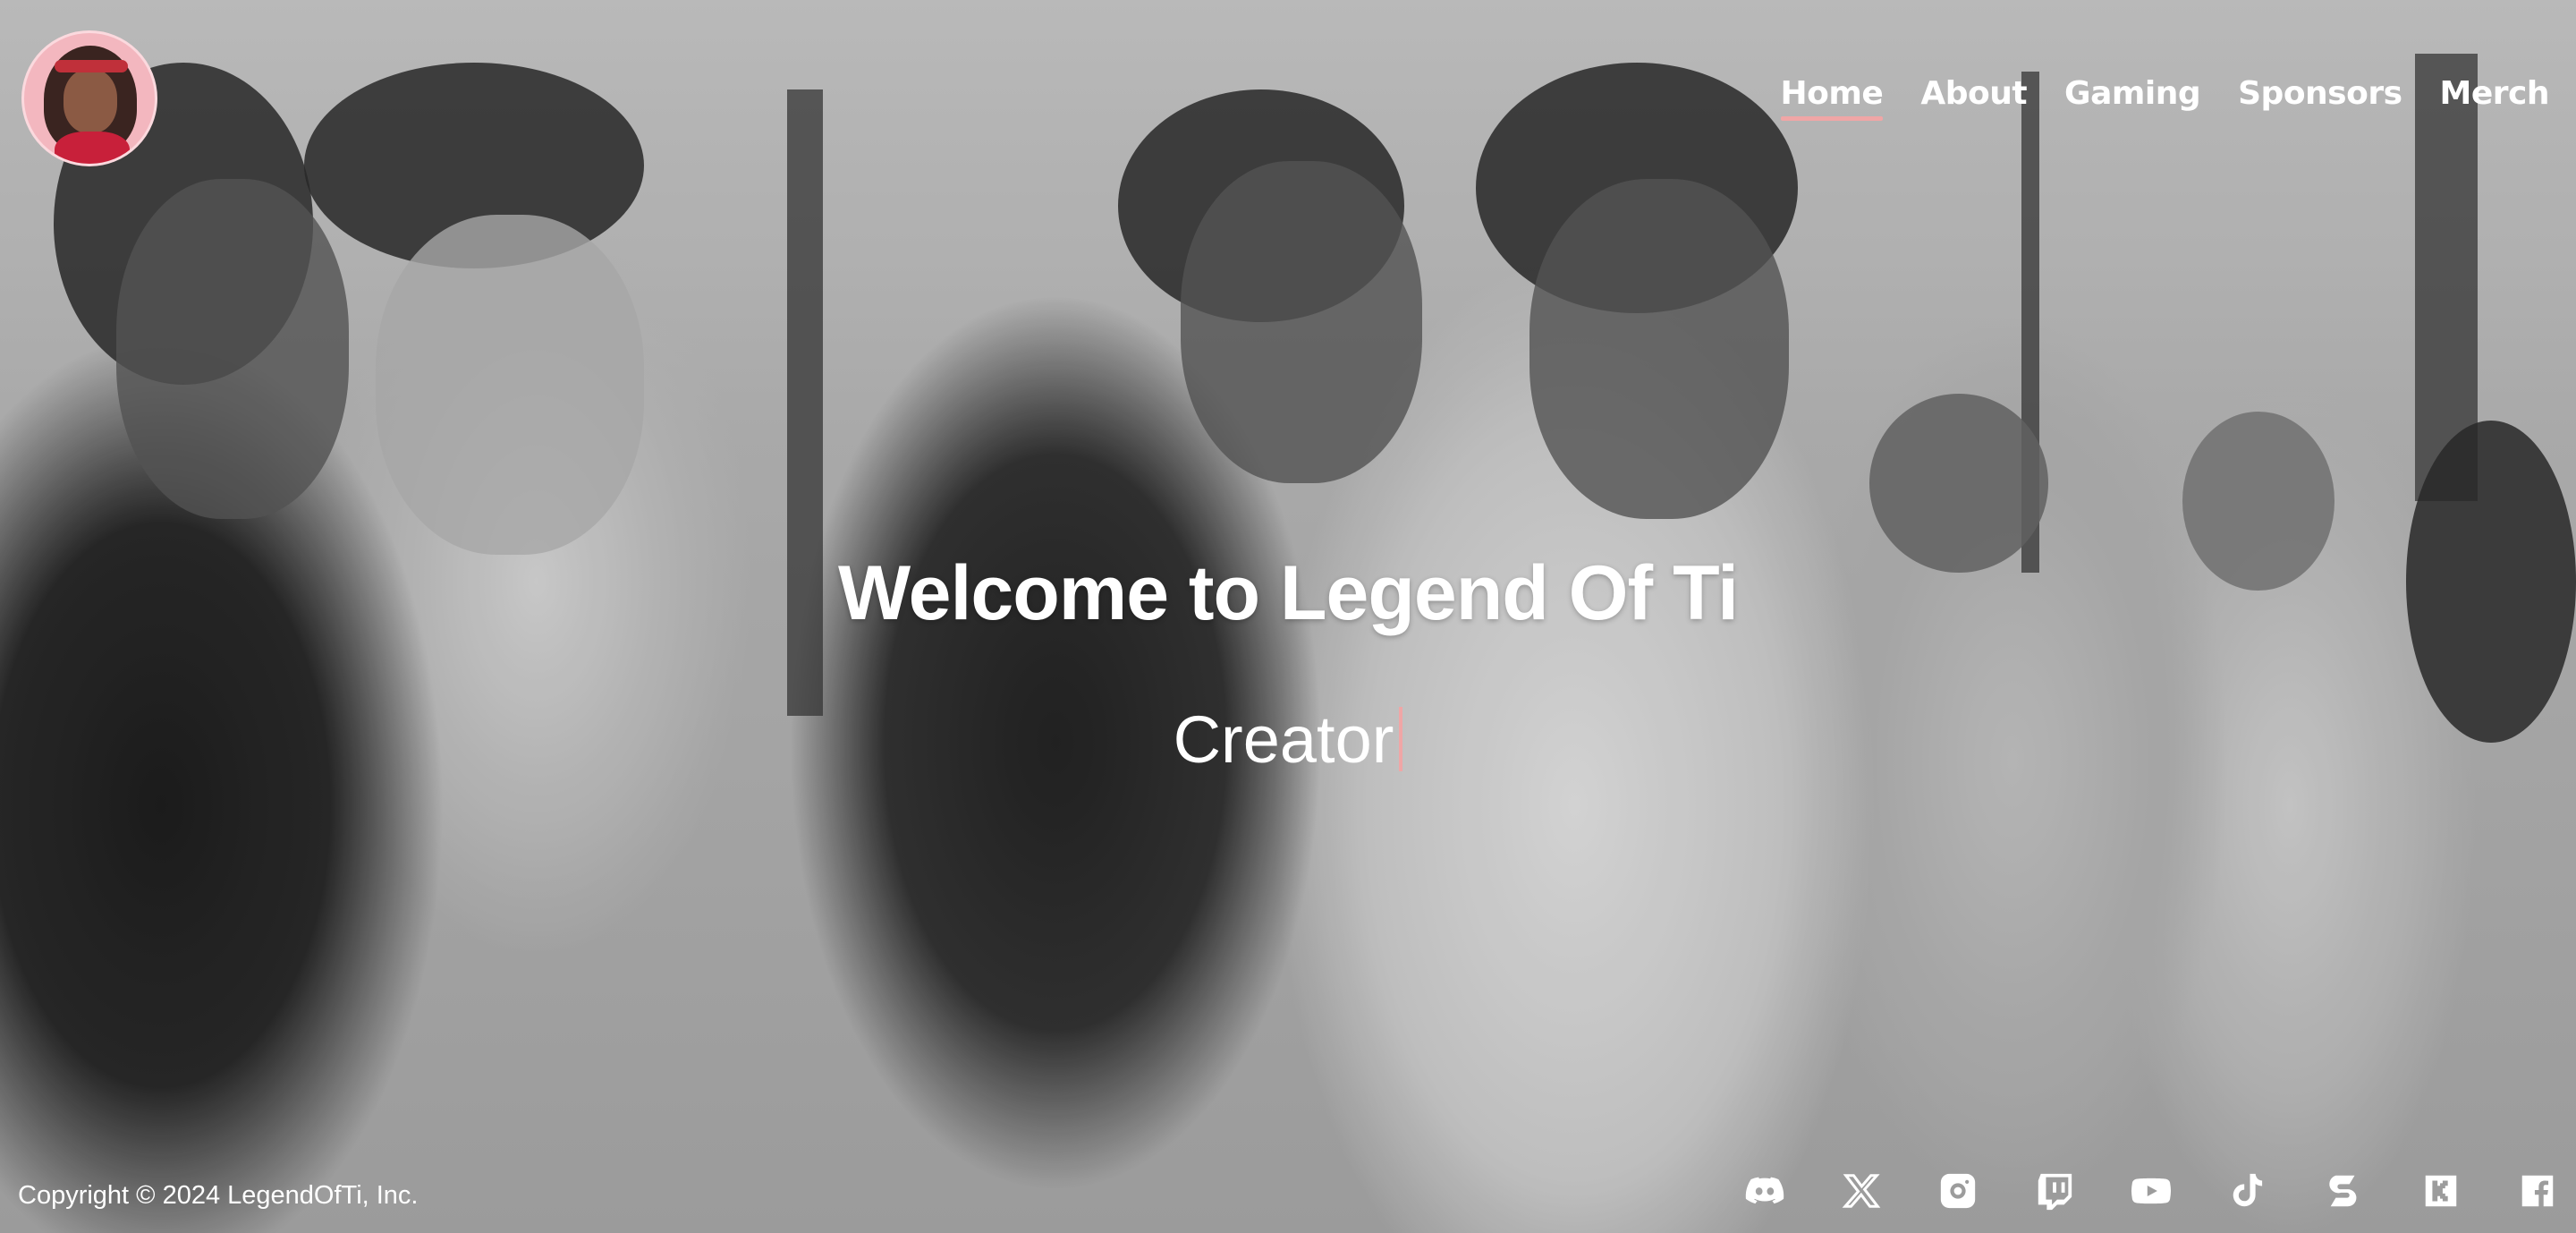 The height and width of the screenshot is (1233, 2576). I want to click on nav-item-merch: Merch, so click(2495, 93).